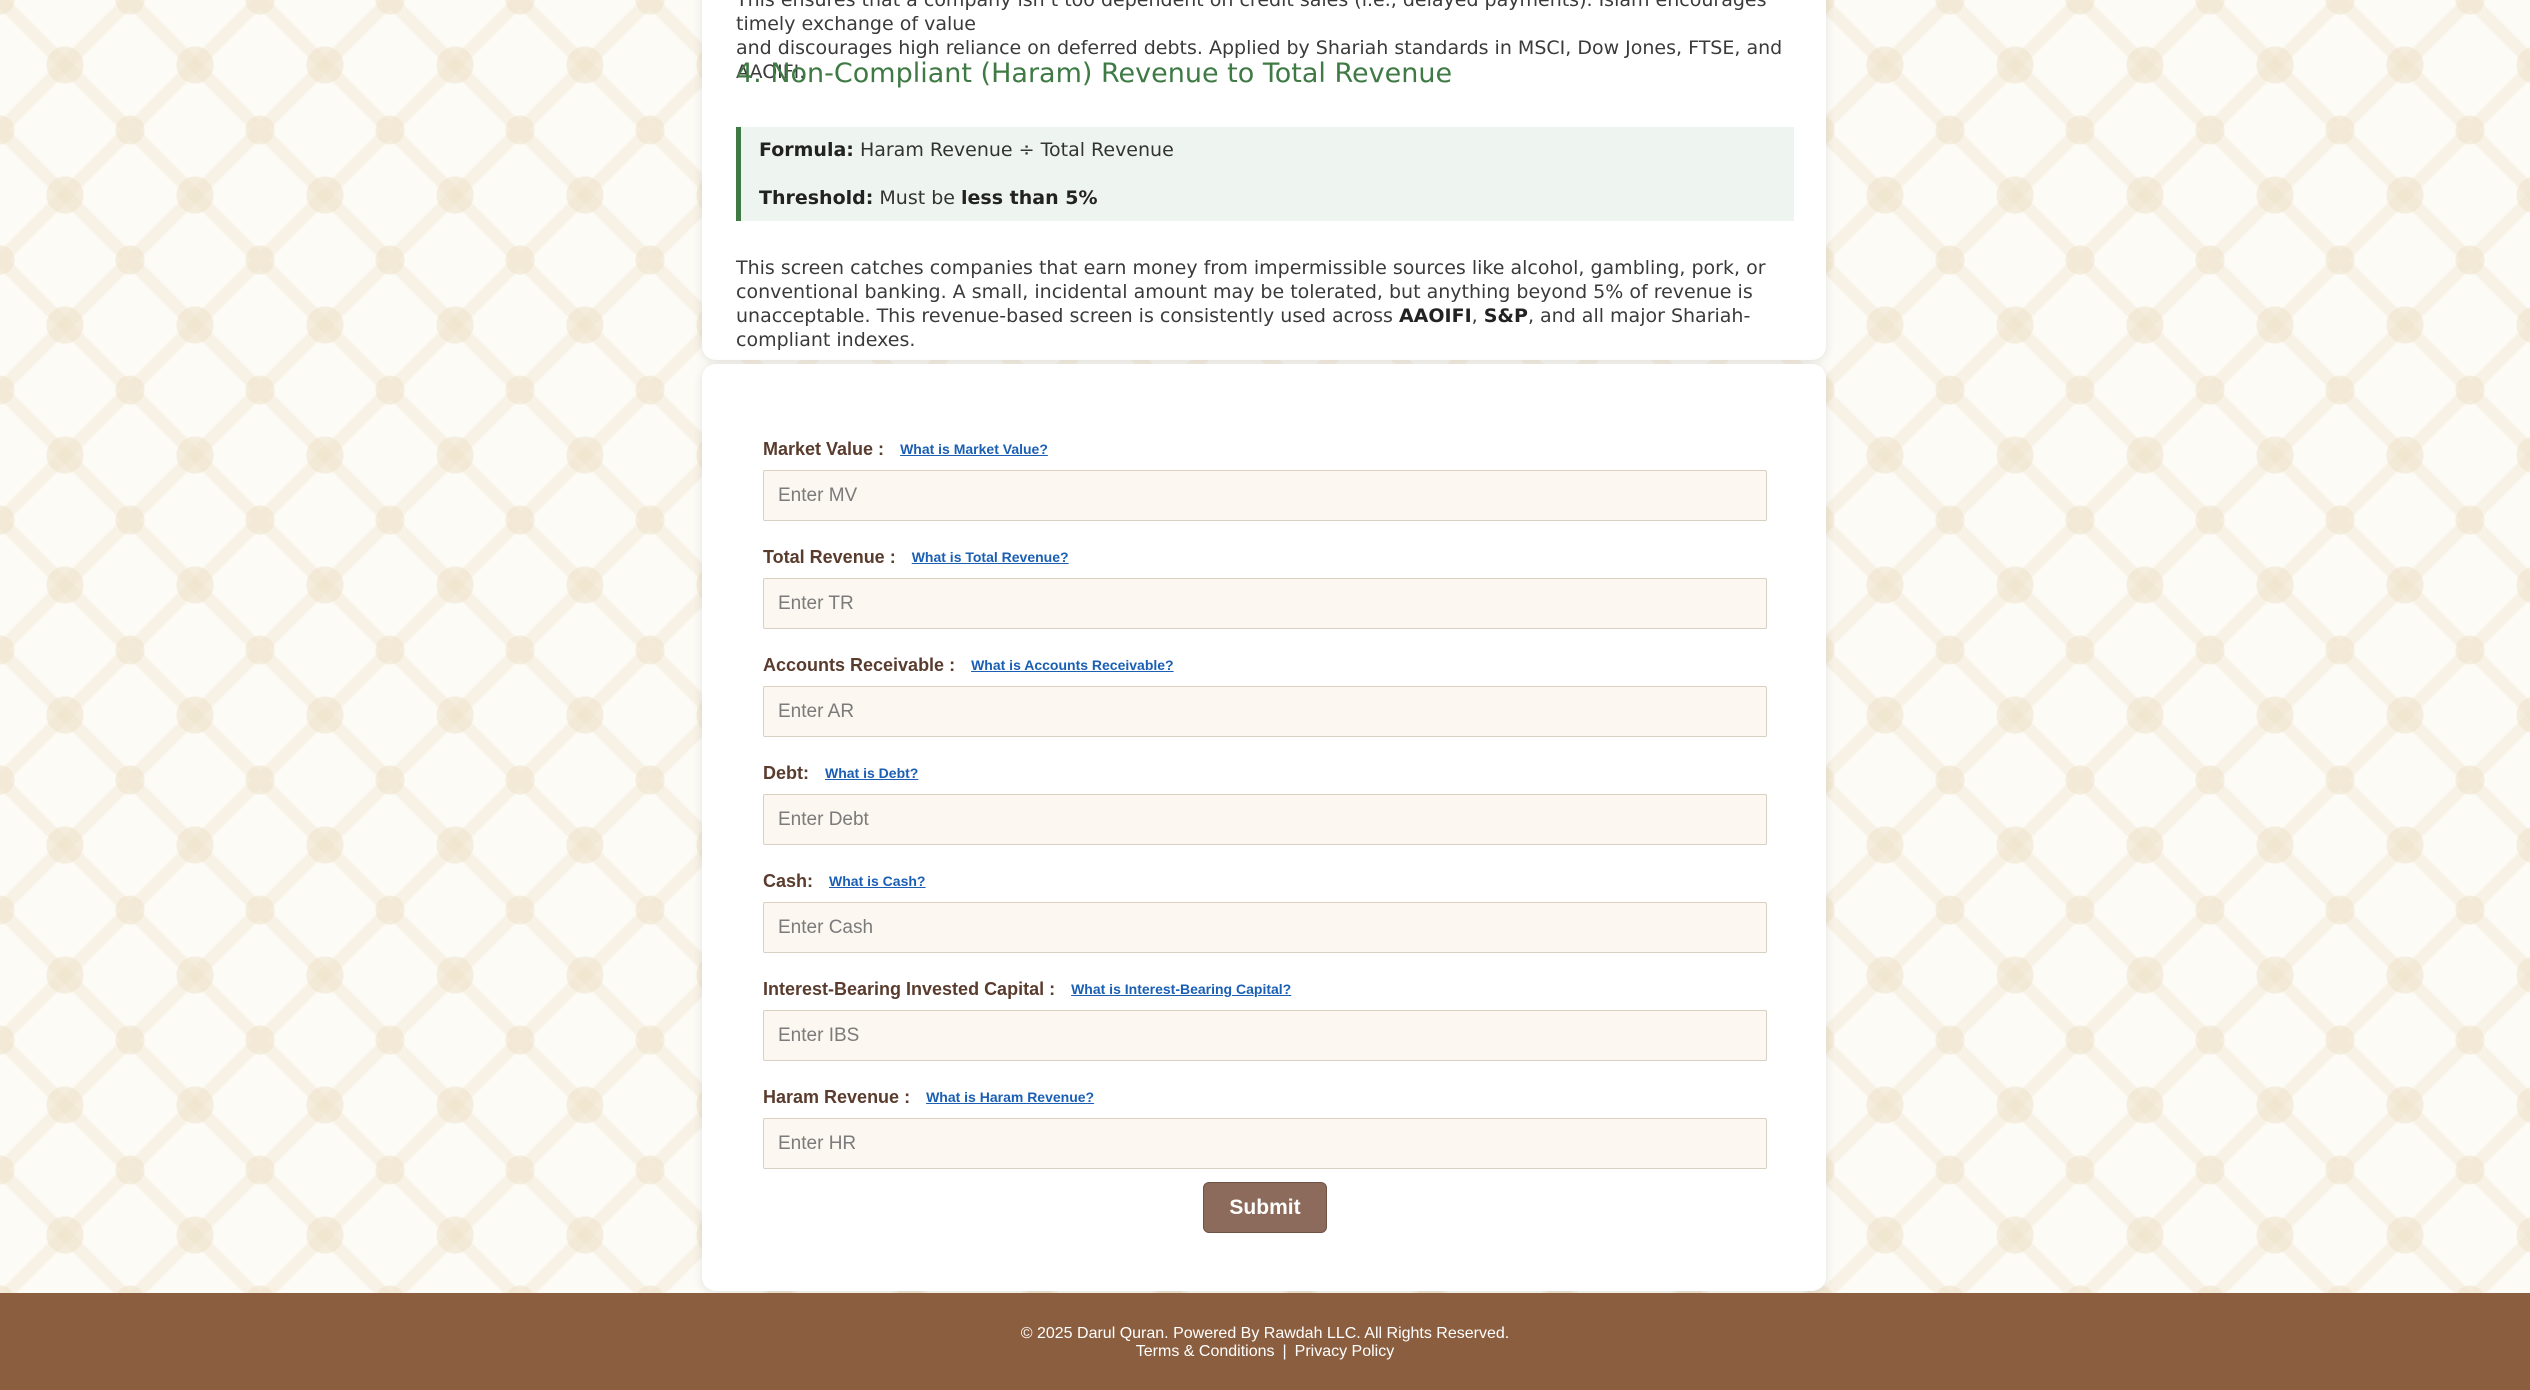 The width and height of the screenshot is (2530, 1390). I want to click on cash-help-link: What is Cash?, so click(877, 881).